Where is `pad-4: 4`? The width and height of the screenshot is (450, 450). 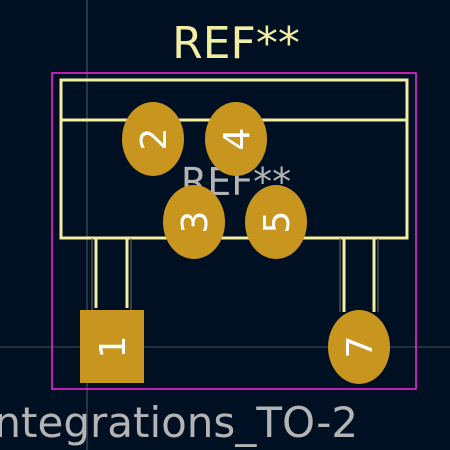 pad-4: 4 is located at coordinates (236, 139).